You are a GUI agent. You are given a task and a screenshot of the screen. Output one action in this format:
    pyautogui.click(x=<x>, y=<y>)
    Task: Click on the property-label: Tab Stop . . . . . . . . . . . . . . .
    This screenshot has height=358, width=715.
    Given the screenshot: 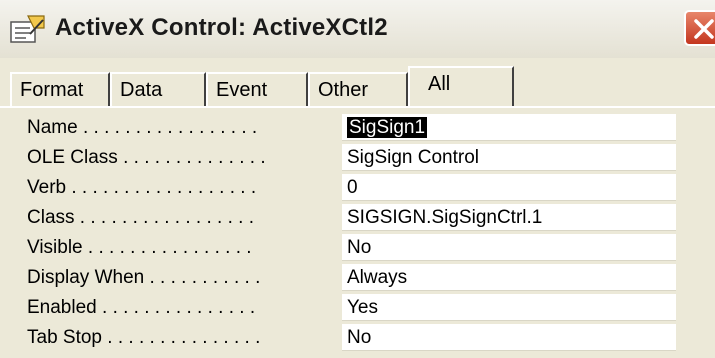 What is the action you would take?
    pyautogui.click(x=144, y=337)
    